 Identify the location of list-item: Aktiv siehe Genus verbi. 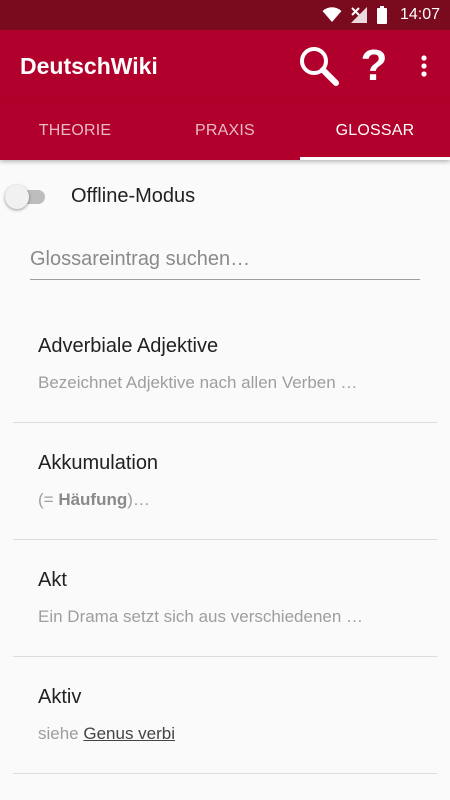
(225, 715).